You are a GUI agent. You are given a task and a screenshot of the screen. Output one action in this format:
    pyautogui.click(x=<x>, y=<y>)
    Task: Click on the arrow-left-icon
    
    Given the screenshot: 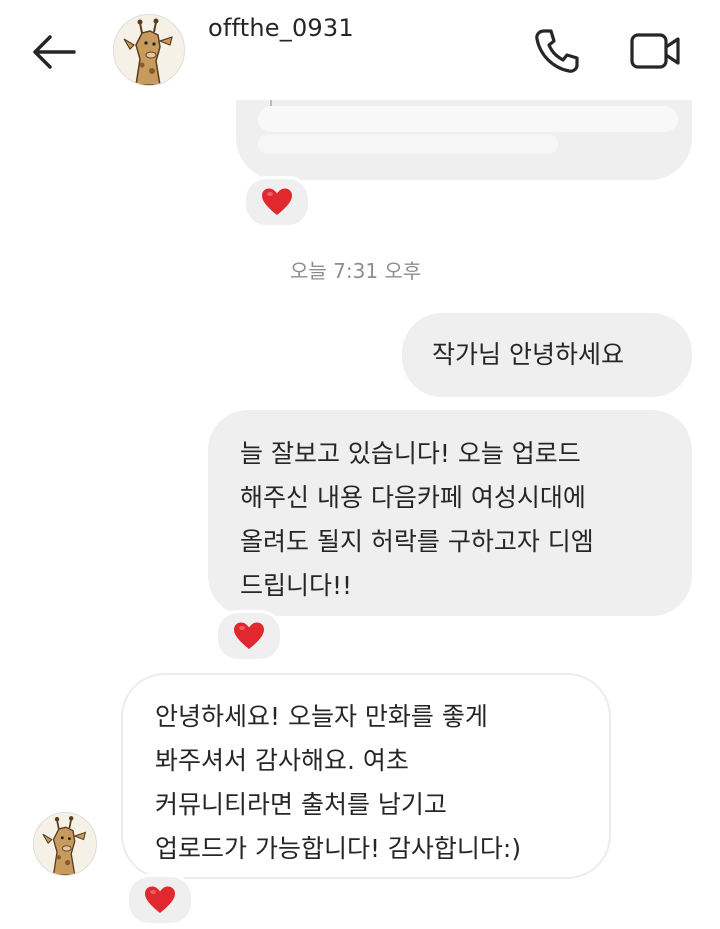 What is the action you would take?
    pyautogui.click(x=54, y=52)
    